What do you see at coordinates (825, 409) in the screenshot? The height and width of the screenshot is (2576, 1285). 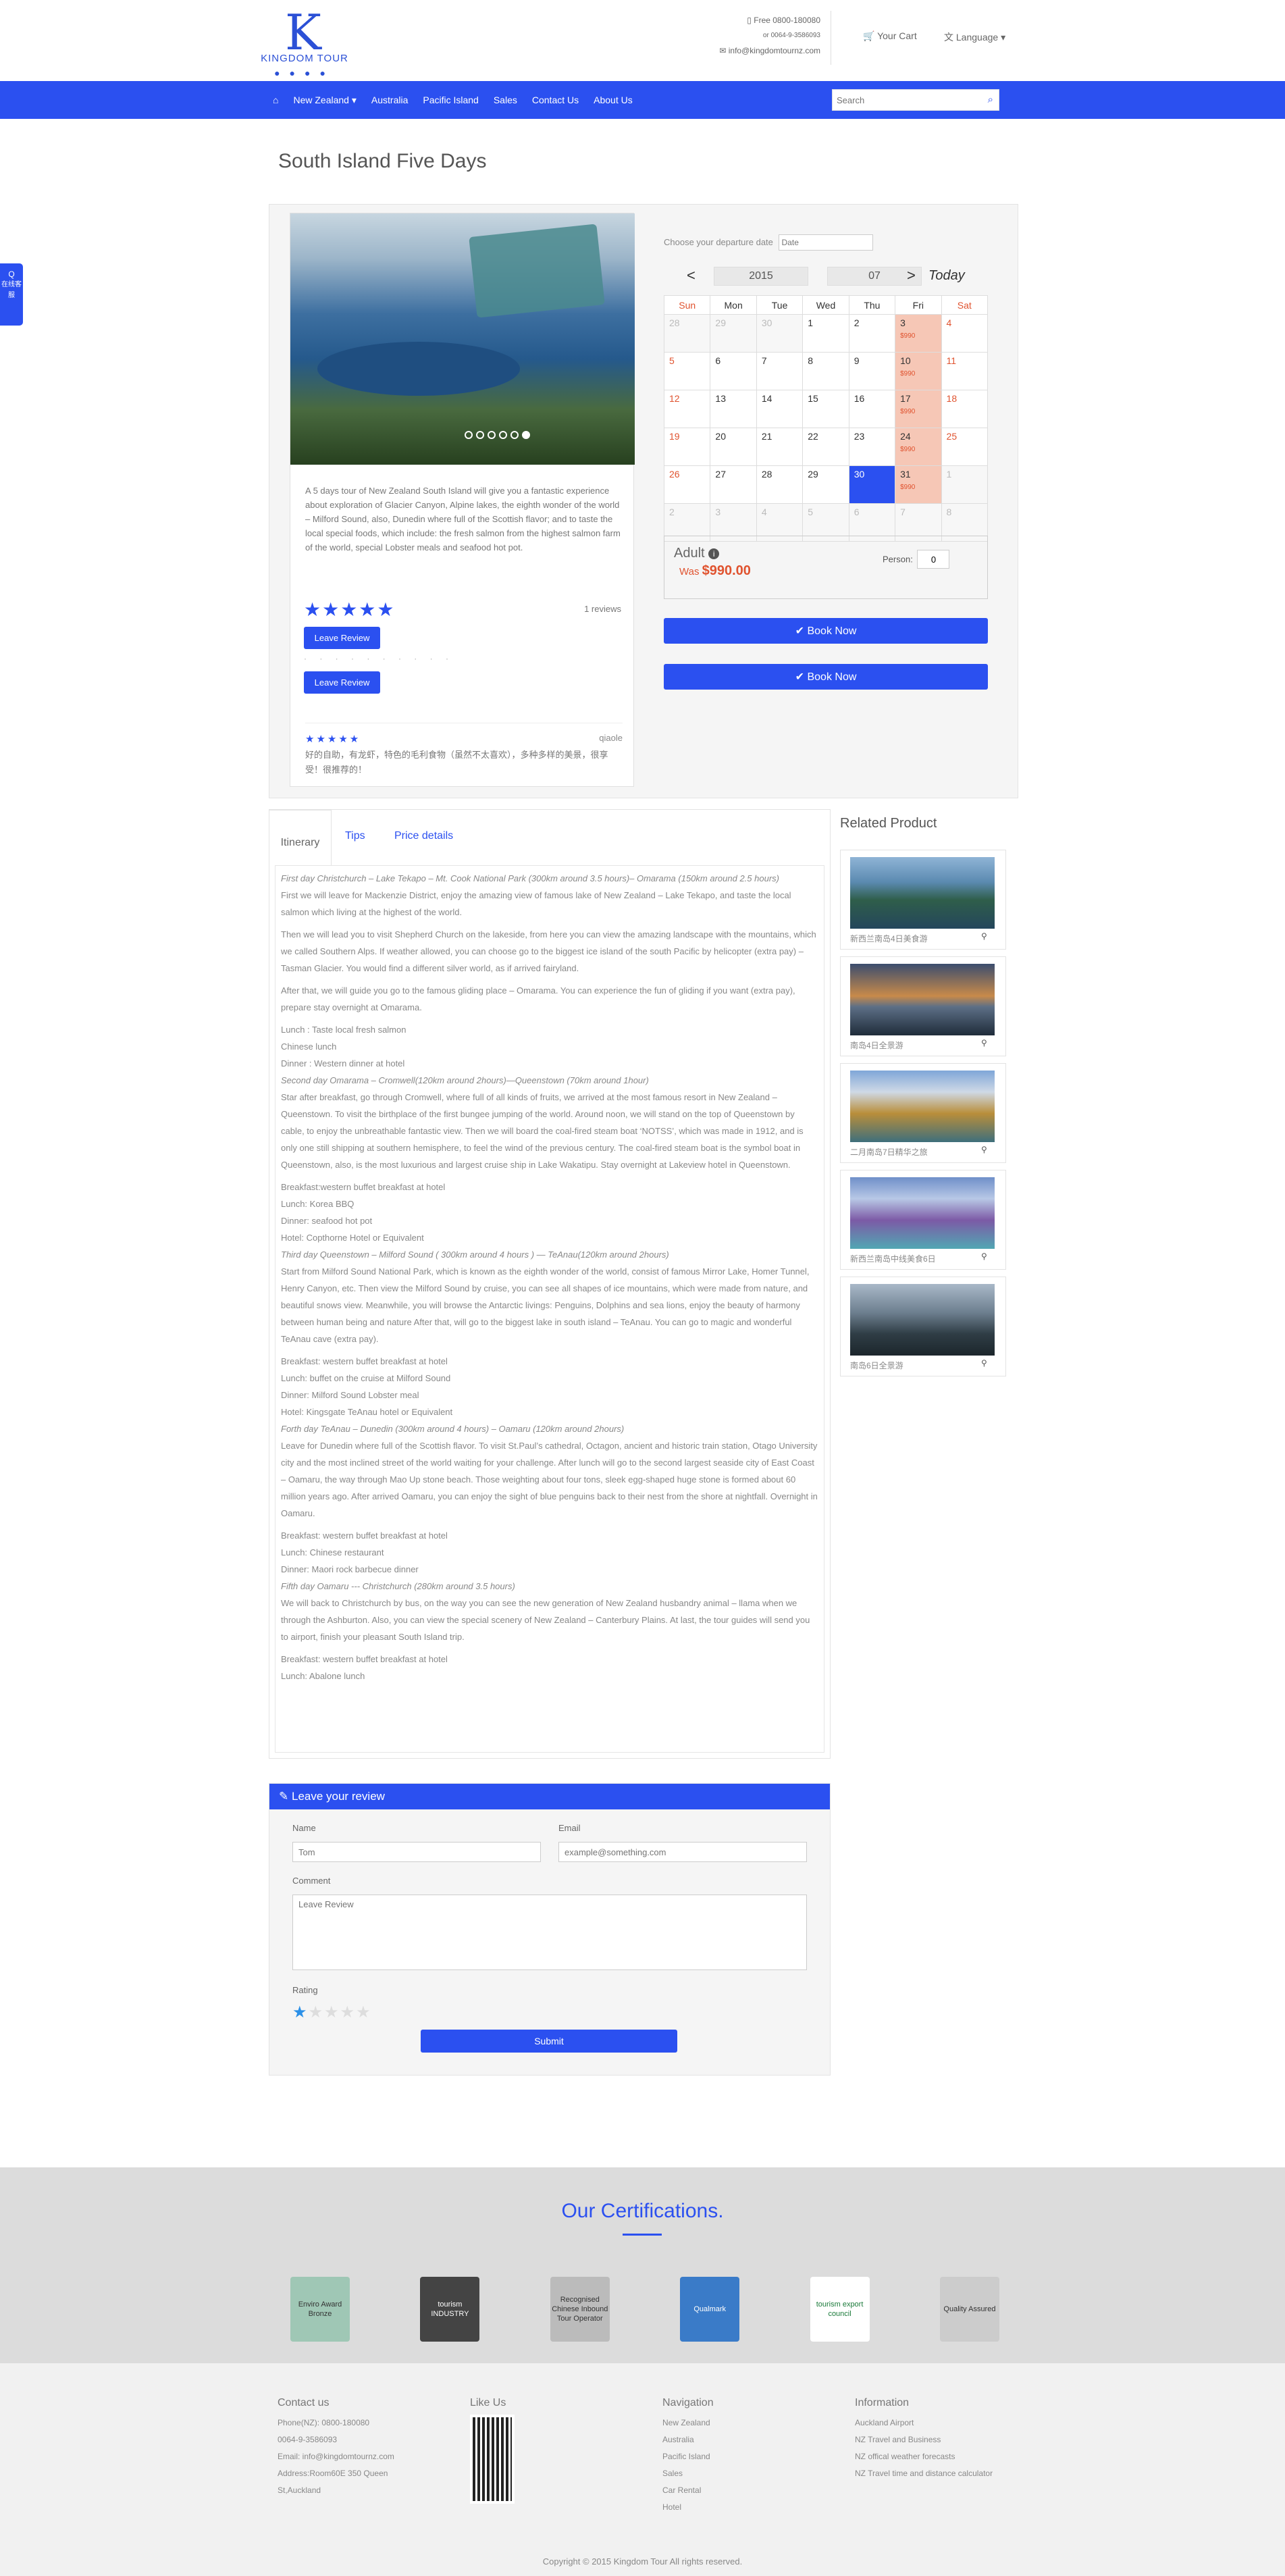 I see `calendar-day: 15` at bounding box center [825, 409].